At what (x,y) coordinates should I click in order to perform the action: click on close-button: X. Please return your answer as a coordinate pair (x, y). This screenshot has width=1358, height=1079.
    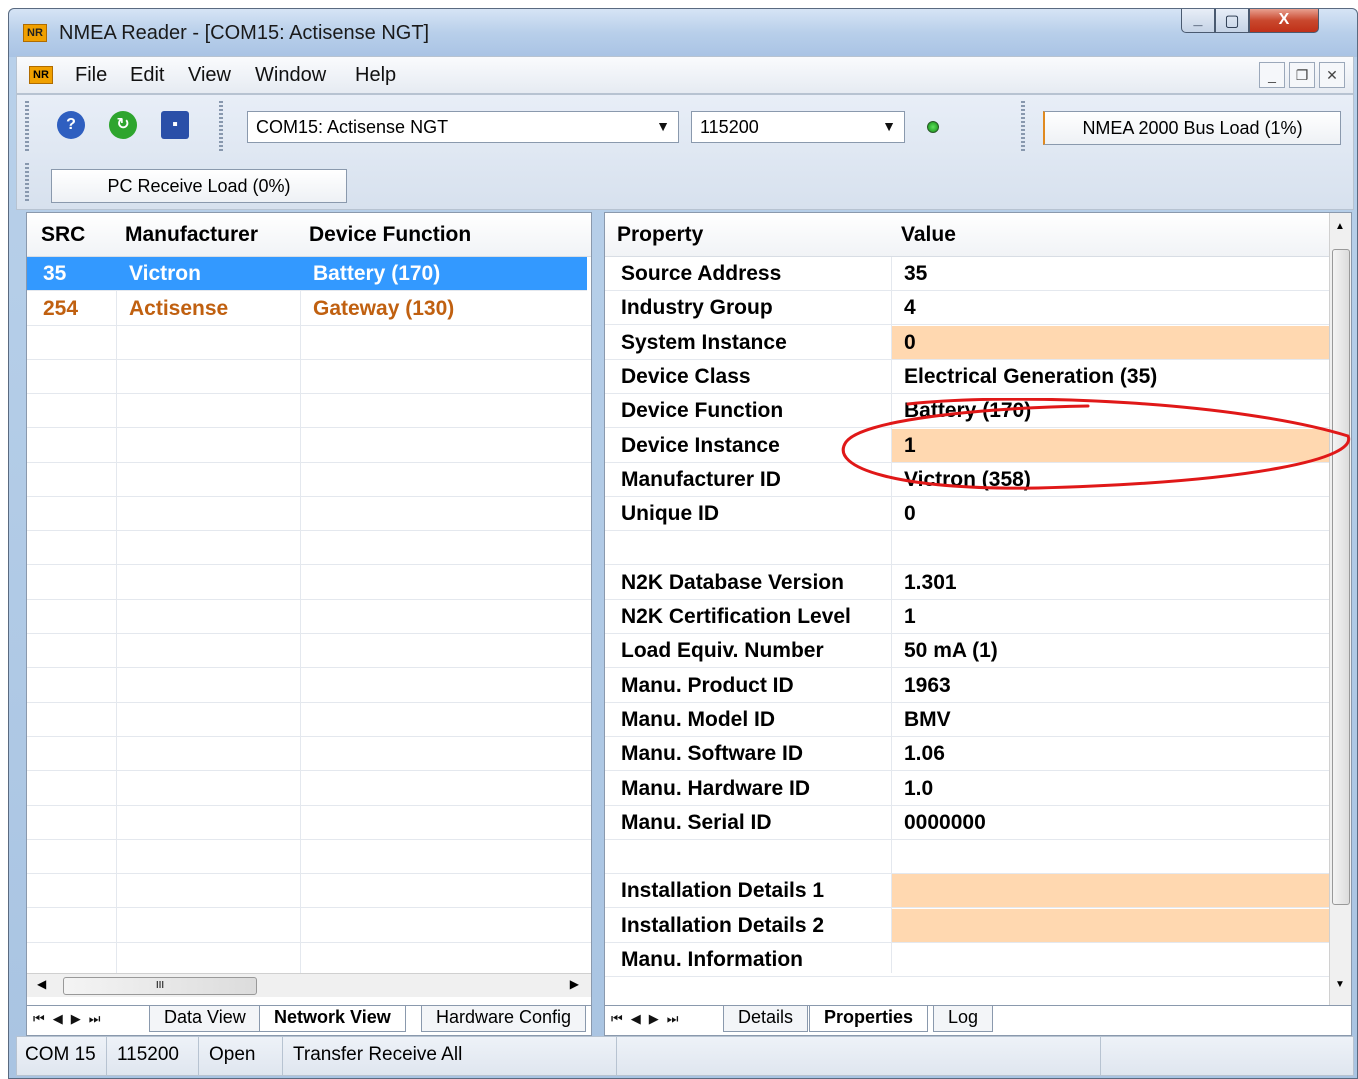
    Looking at the image, I should click on (1284, 21).